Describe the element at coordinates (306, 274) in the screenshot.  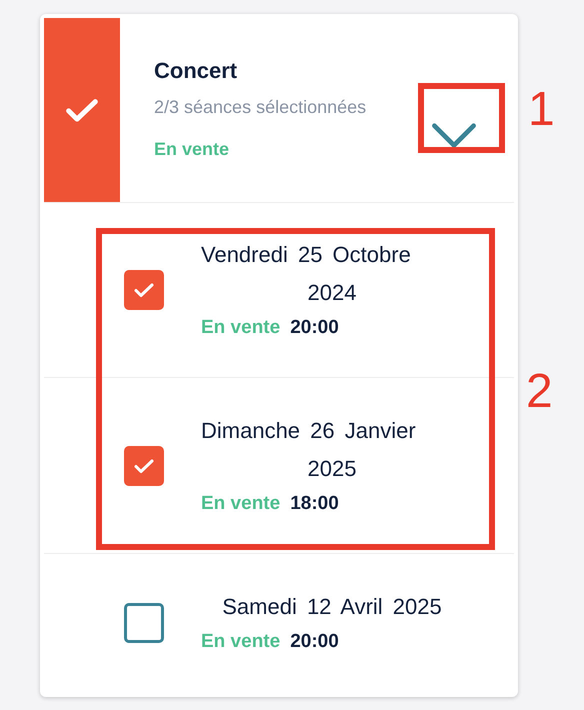
I see `session-date: Vendredi 25 Octobre 2024` at that location.